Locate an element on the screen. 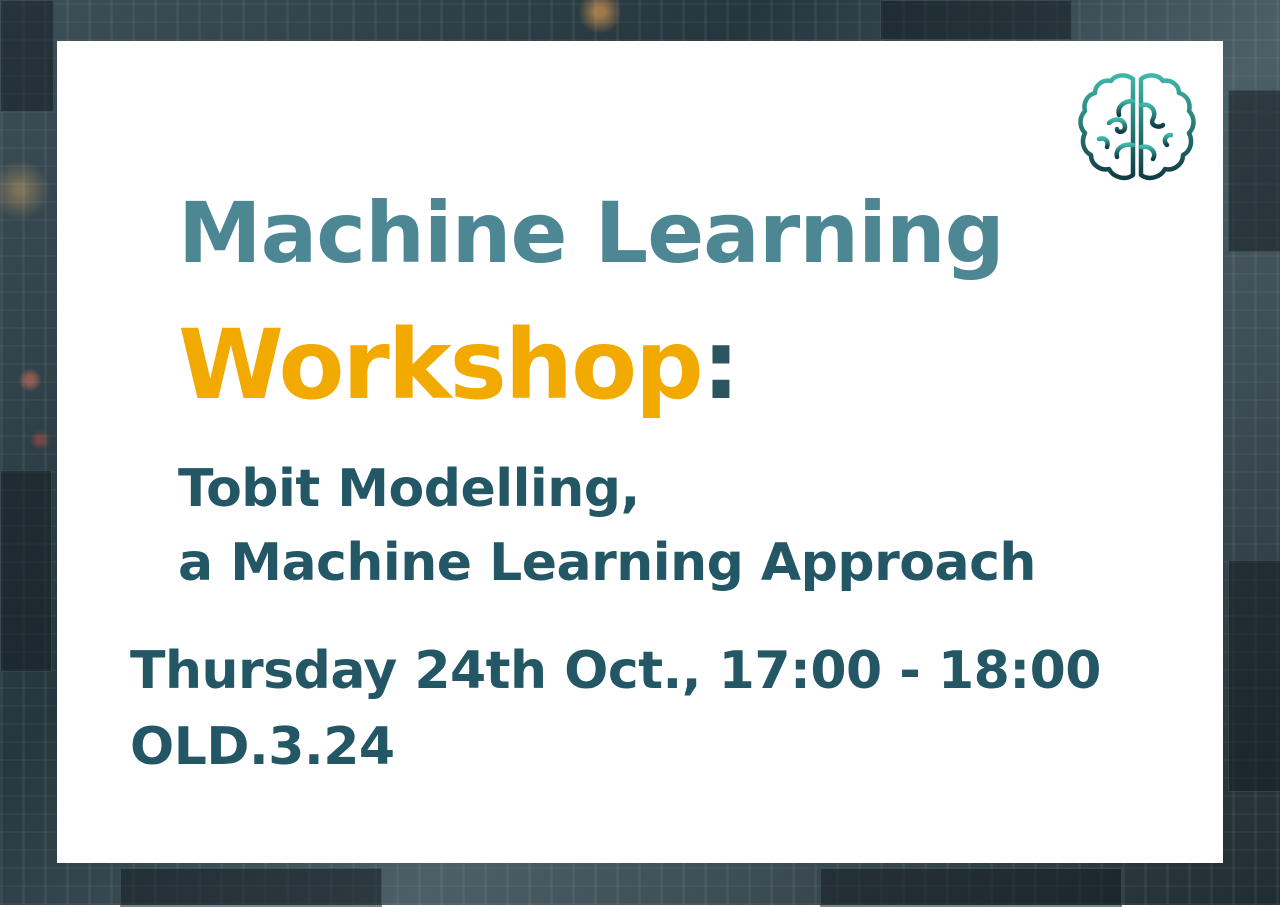 This screenshot has height=907, width=1280. workshop-word: Workshop is located at coordinates (441, 365).